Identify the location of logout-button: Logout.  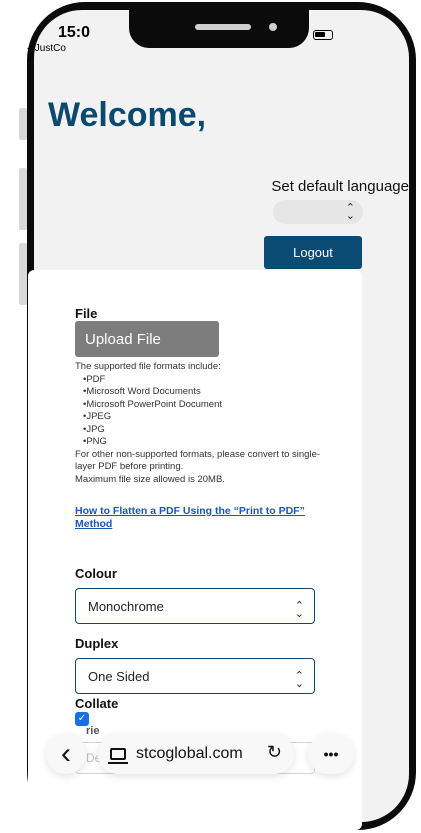
(313, 252).